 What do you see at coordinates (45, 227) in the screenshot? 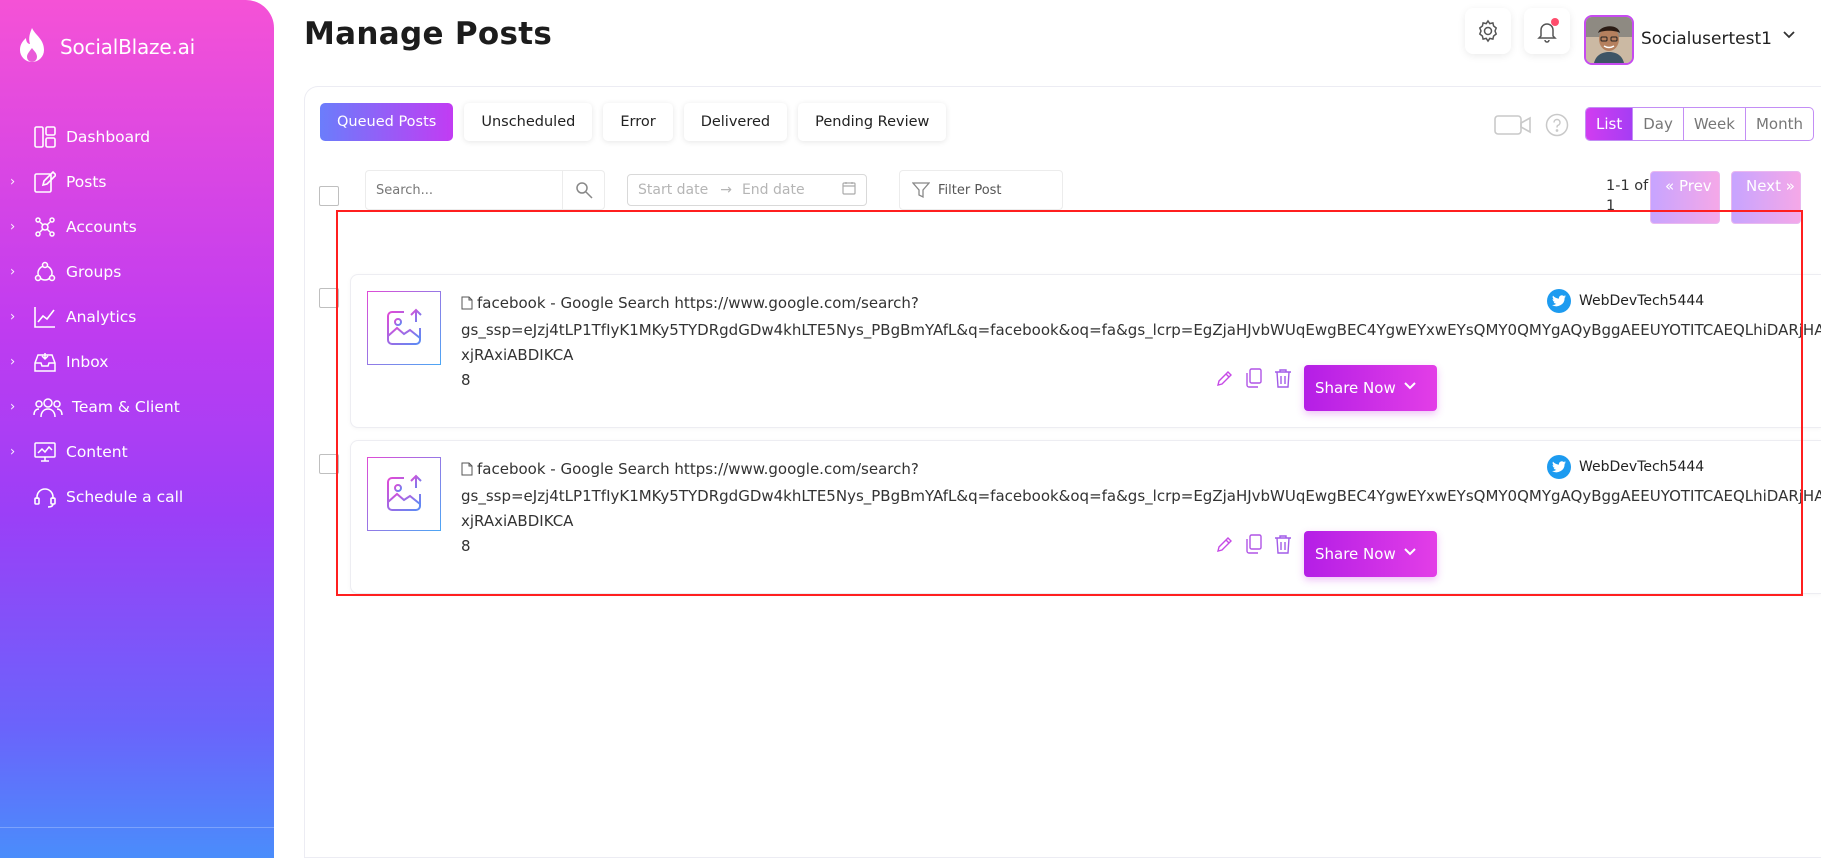
I see `network-icon` at bounding box center [45, 227].